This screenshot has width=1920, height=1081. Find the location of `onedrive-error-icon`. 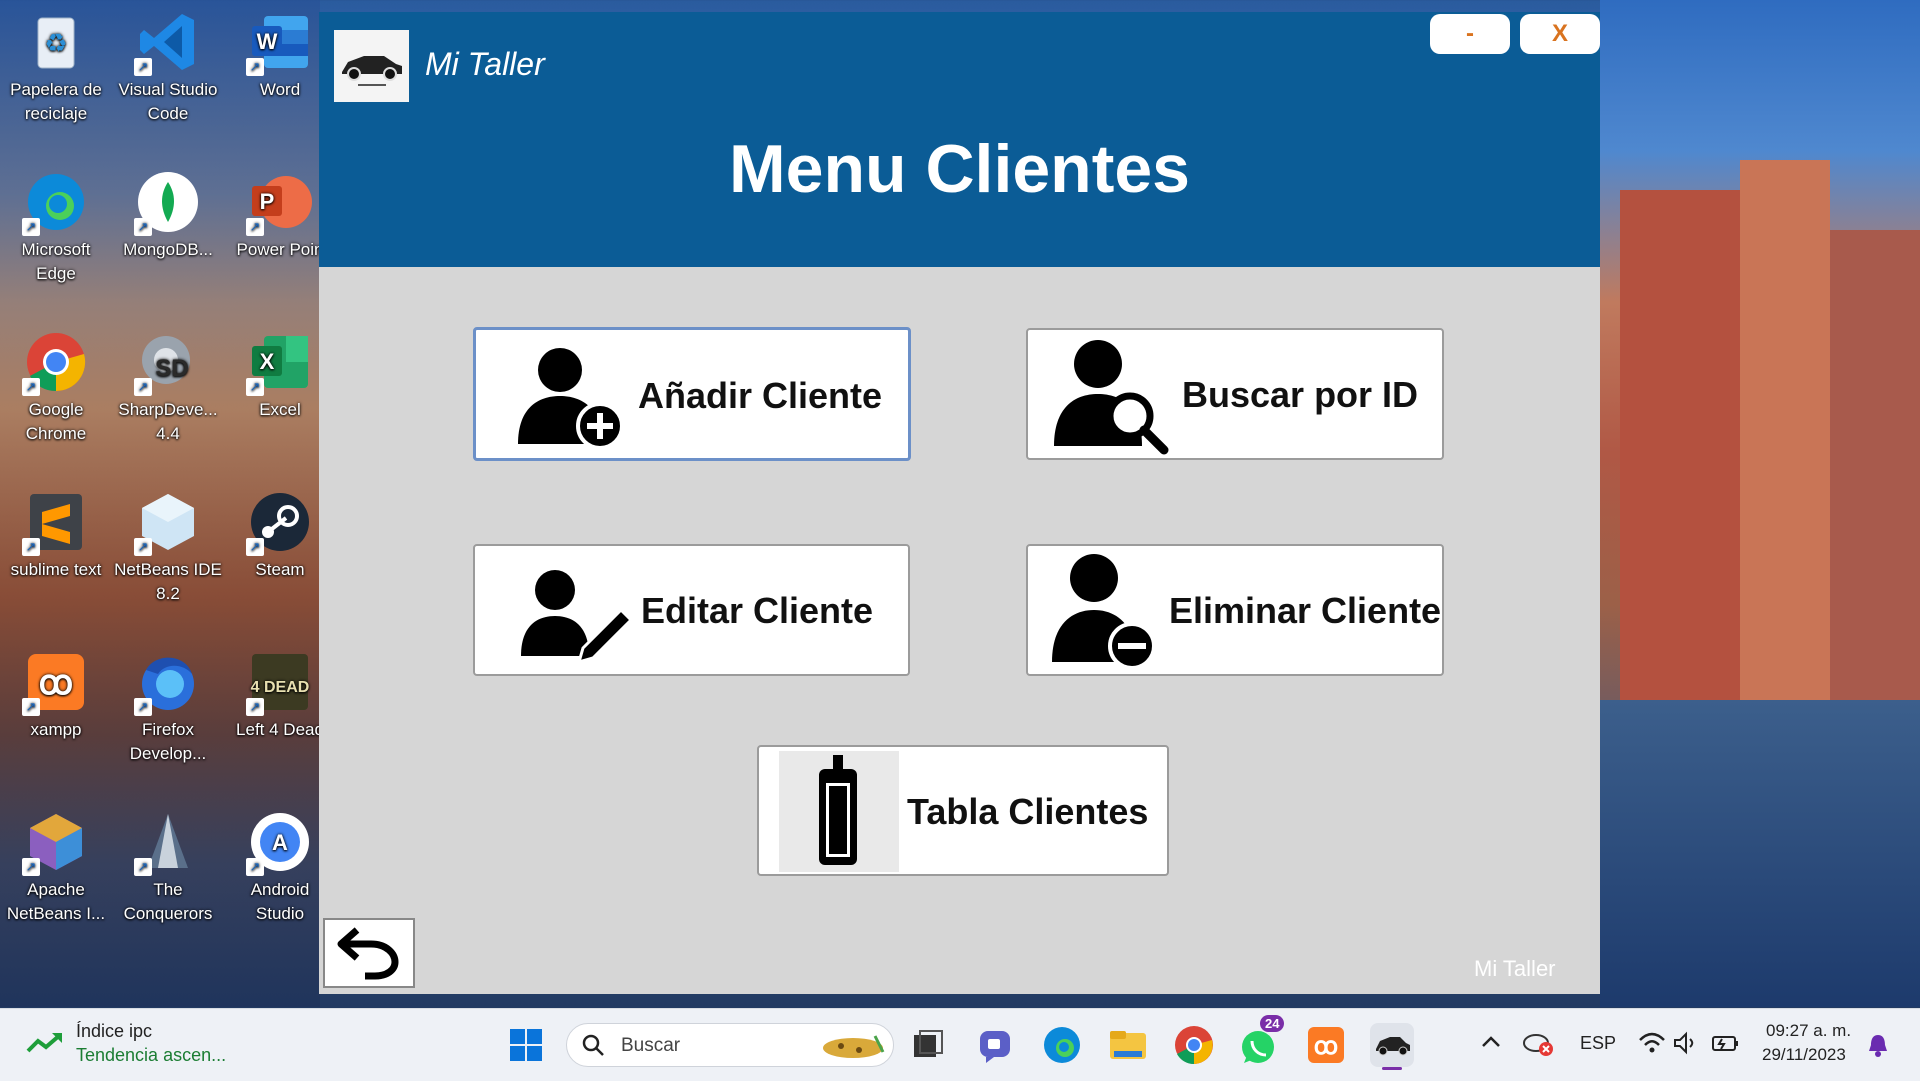

onedrive-error-icon is located at coordinates (1538, 1045).